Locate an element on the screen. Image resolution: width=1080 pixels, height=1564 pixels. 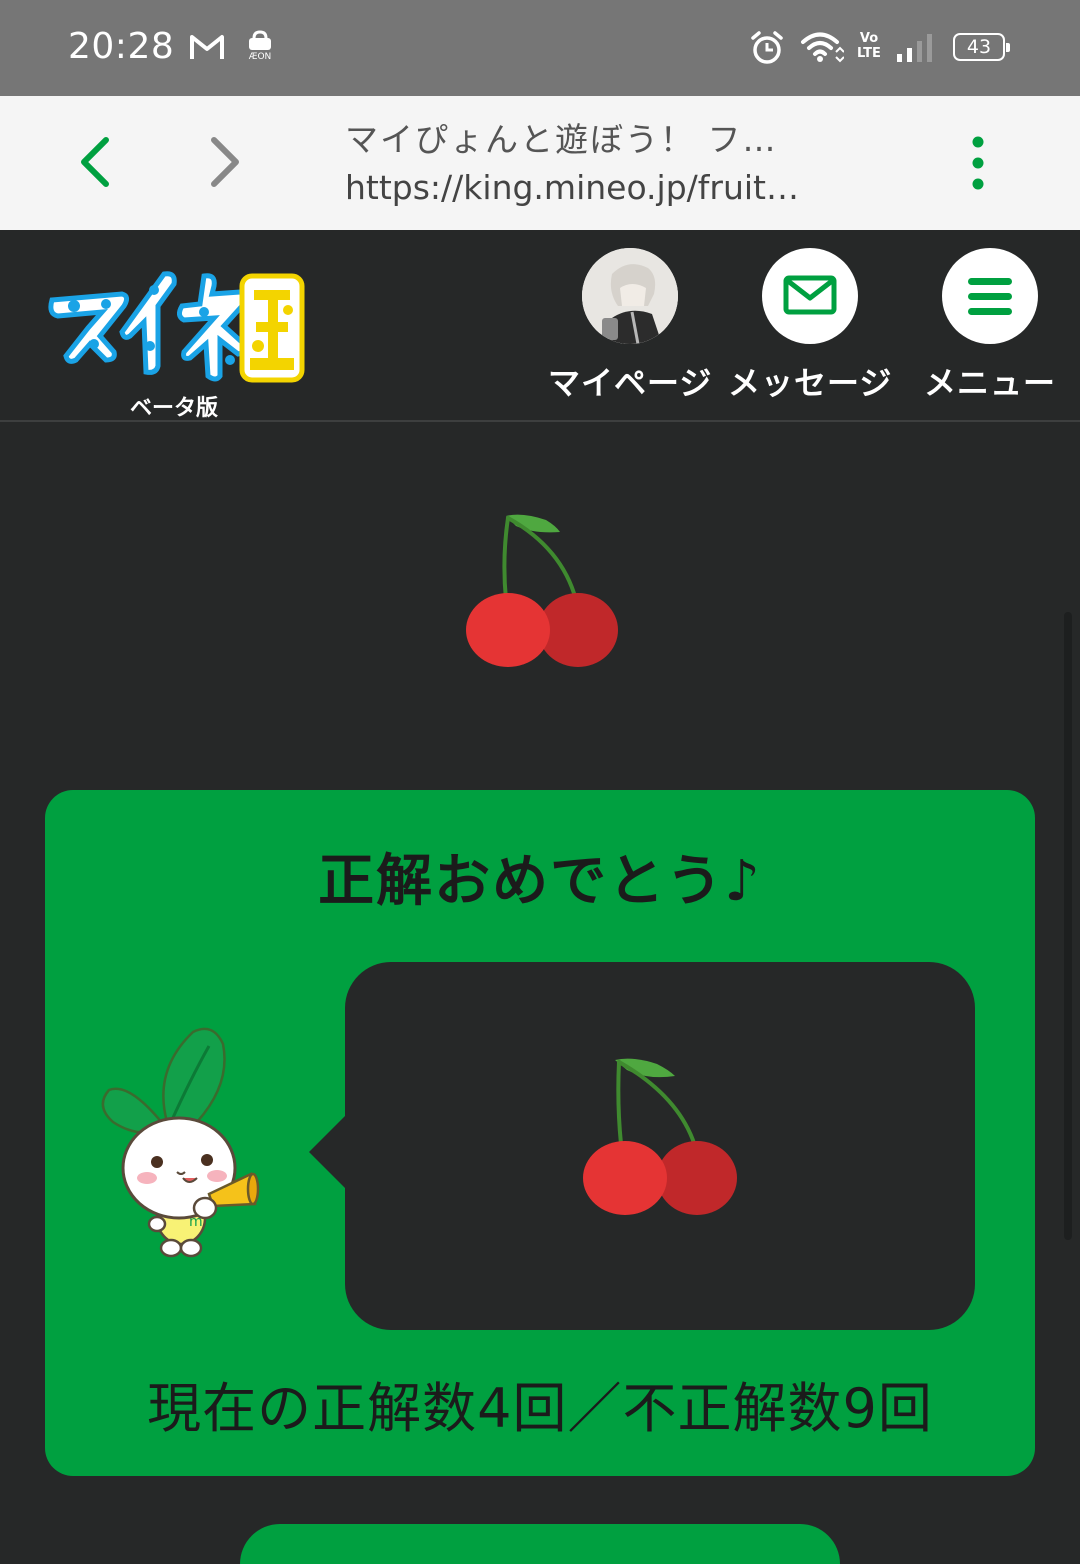
battery-icon: 43 is located at coordinates (981, 47).